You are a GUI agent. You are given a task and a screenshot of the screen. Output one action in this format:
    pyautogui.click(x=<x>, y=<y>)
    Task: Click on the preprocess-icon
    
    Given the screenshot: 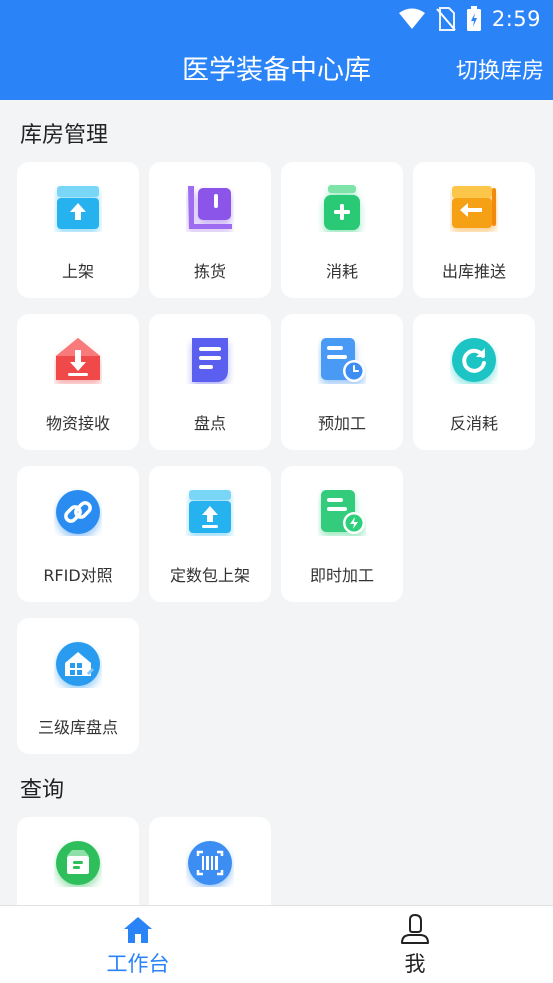 What is the action you would take?
    pyautogui.click(x=343, y=360)
    